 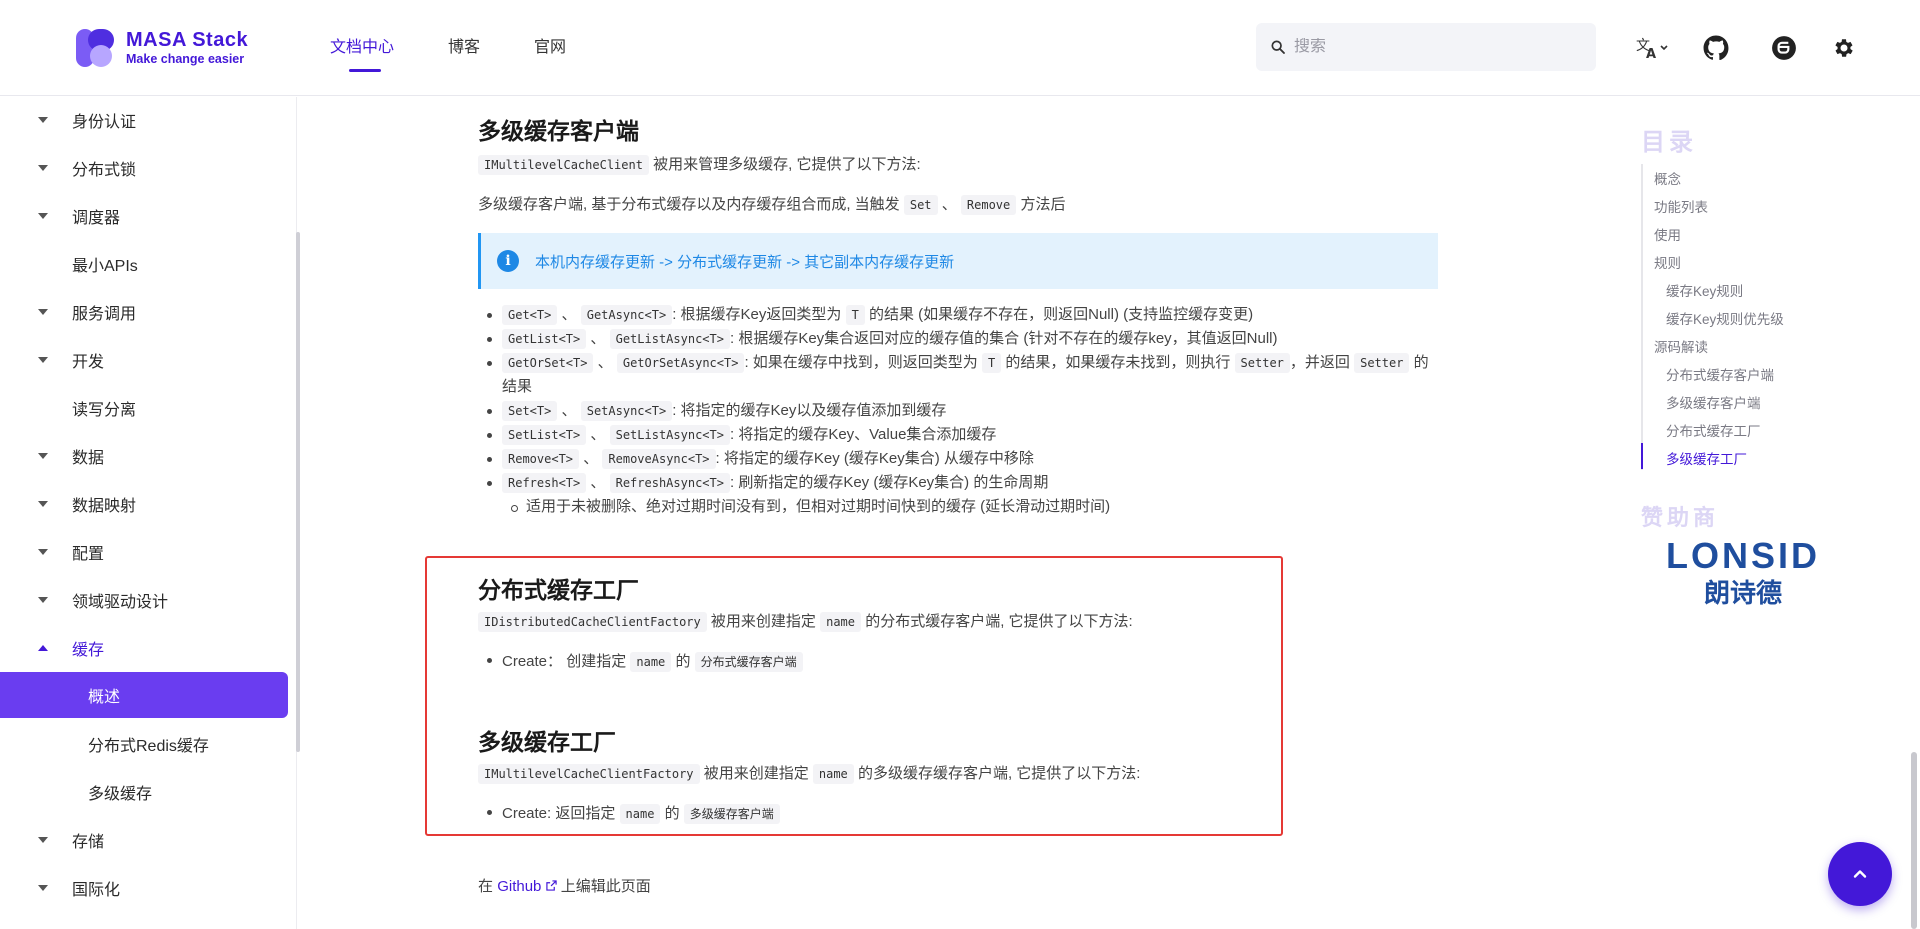 What do you see at coordinates (680, 363) in the screenshot?
I see `code-inline: GetOrSetAsync<T>` at bounding box center [680, 363].